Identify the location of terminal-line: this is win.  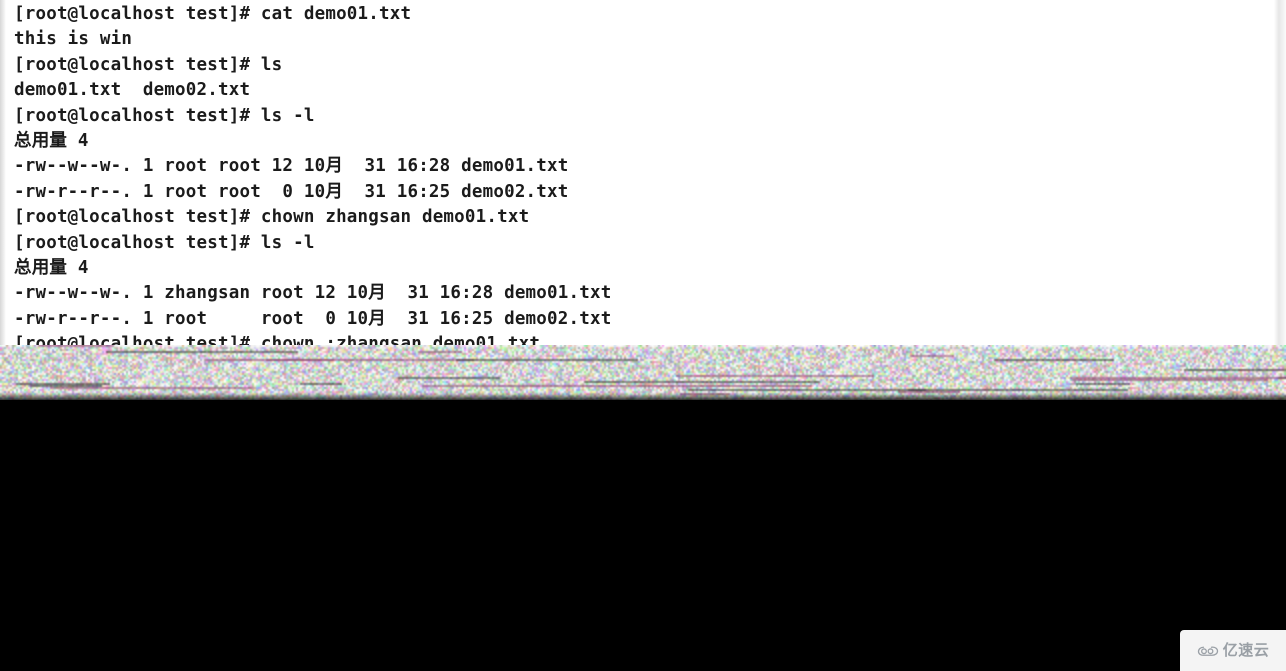
(73, 39).